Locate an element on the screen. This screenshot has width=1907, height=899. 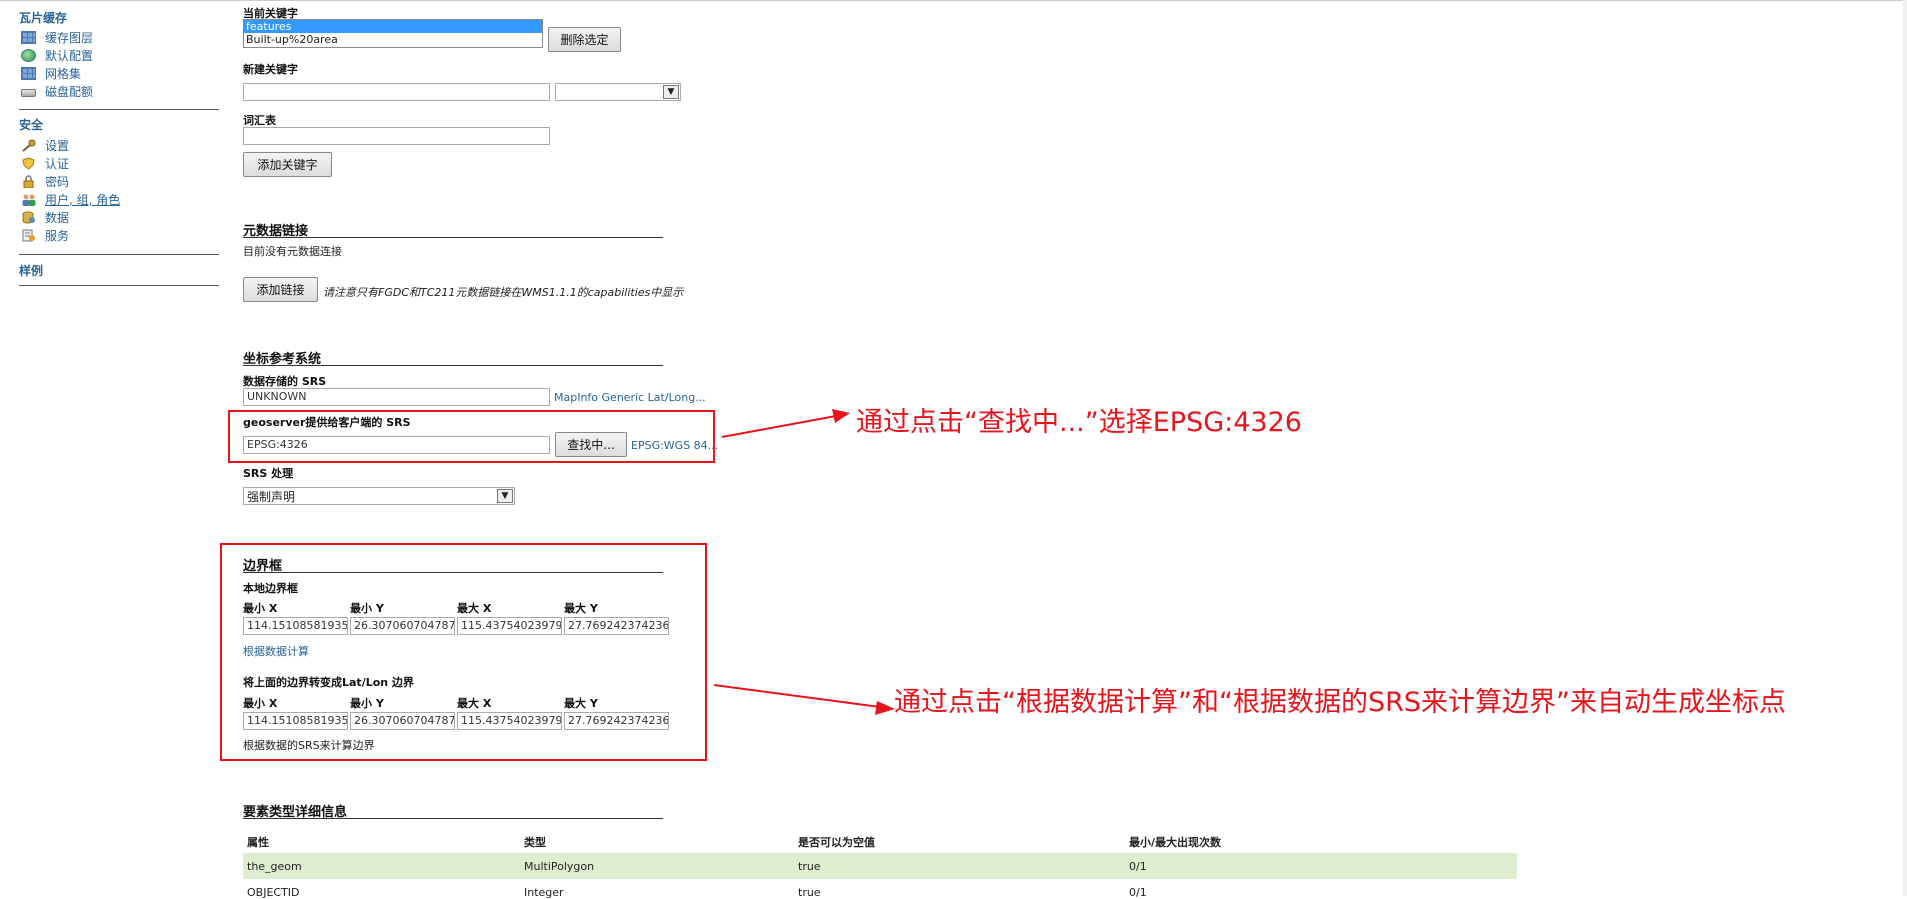
annotation-note-bbox: 通过点击“根据数据计算”和“根据数据的SRS来计算边界”来自动生成坐标点 is located at coordinates (1340, 702).